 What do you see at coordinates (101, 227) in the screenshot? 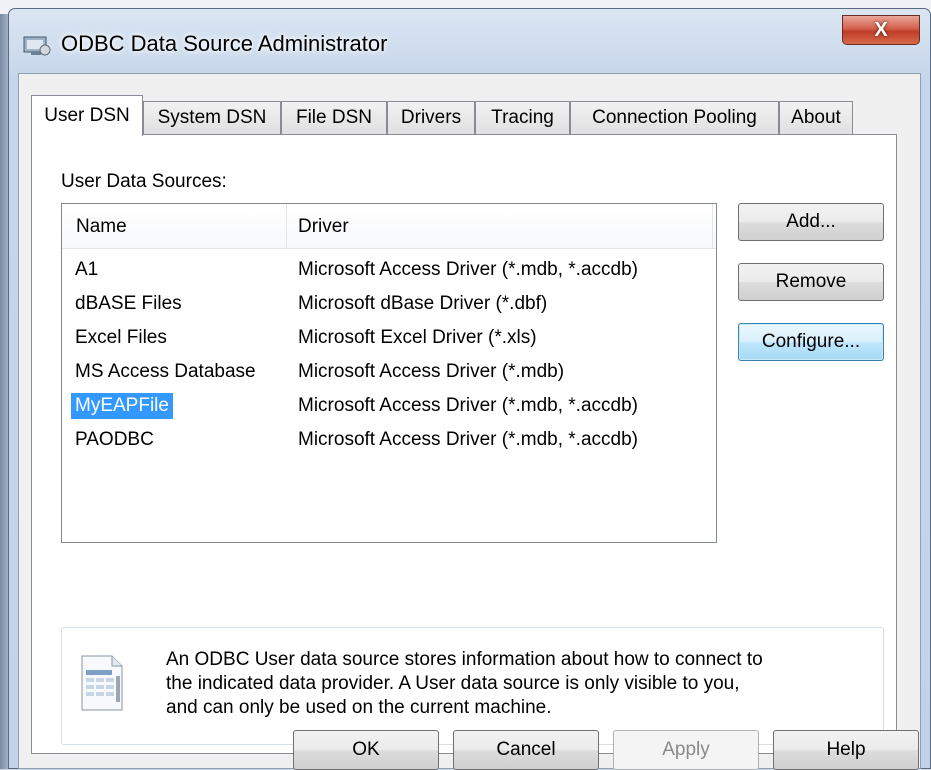
I see `column-header-name: Name` at bounding box center [101, 227].